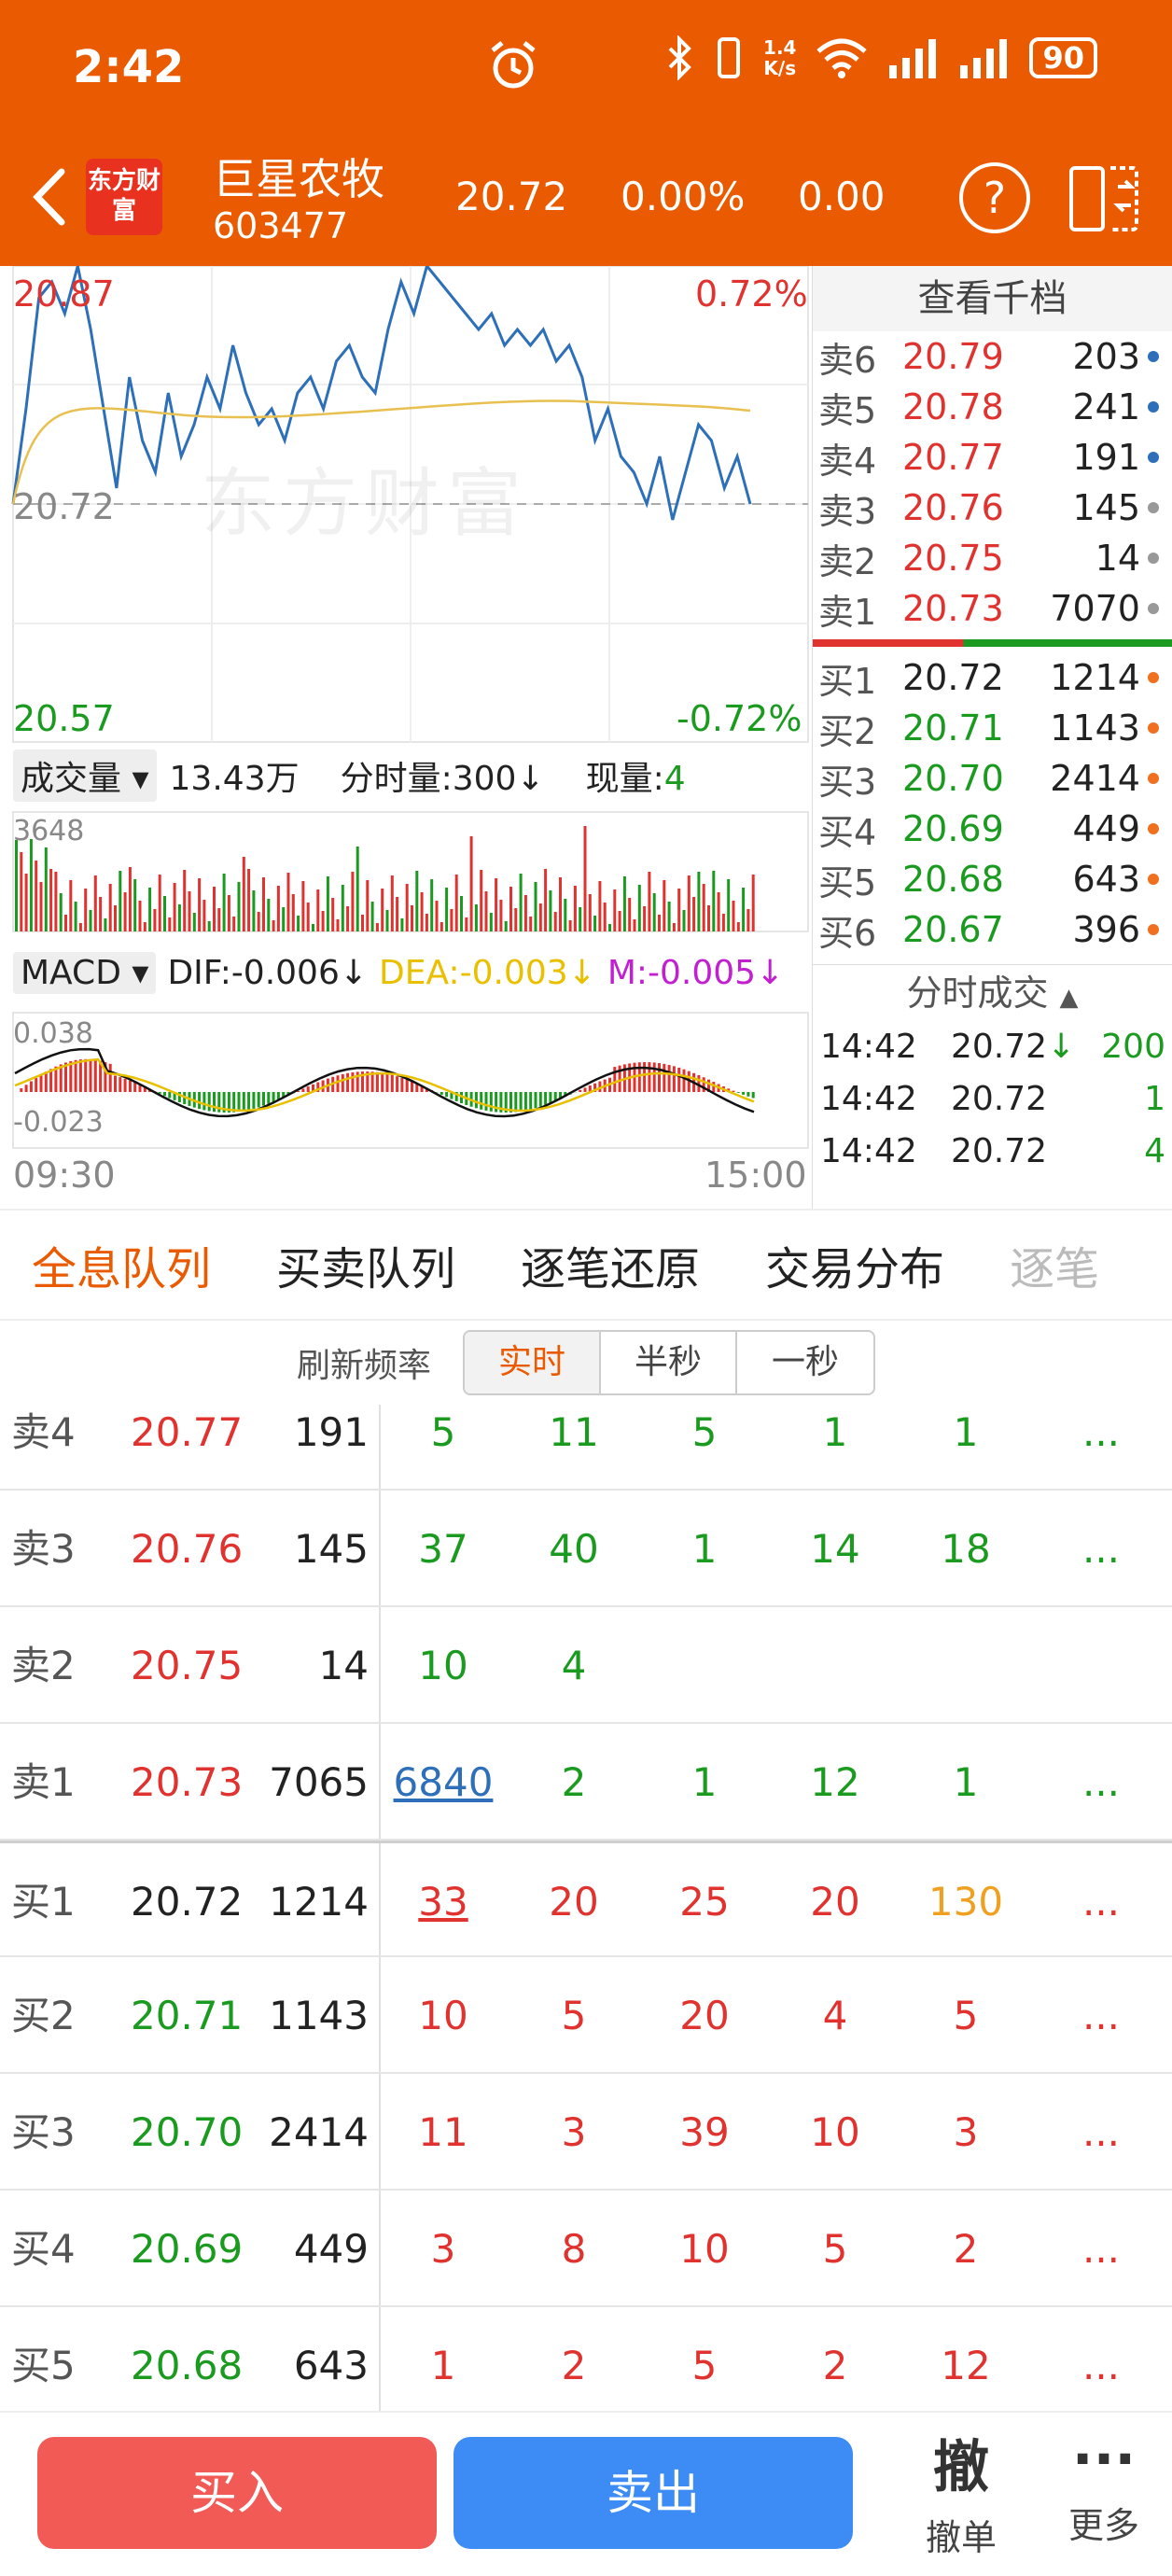 This screenshot has width=1172, height=2576. Describe the element at coordinates (533, 1362) in the screenshot. I see `refresh-realtime: 实时` at that location.